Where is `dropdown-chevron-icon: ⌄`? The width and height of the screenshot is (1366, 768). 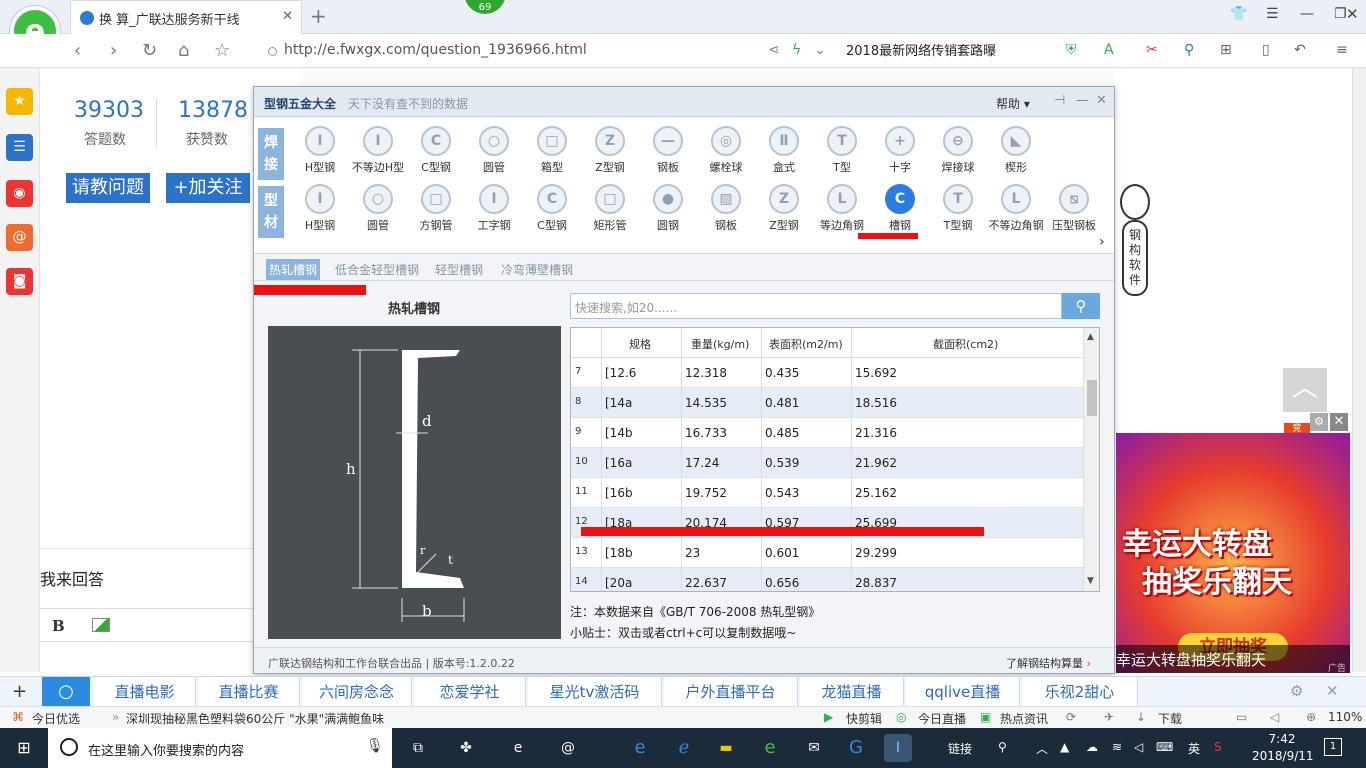
dropdown-chevron-icon: ⌄ is located at coordinates (820, 50).